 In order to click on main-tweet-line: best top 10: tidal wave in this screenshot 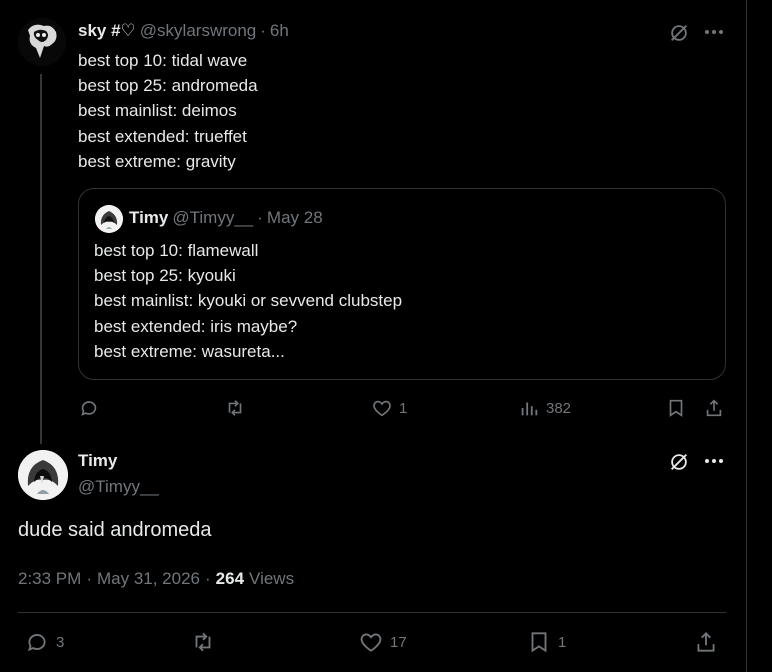, I will do `click(163, 60)`.